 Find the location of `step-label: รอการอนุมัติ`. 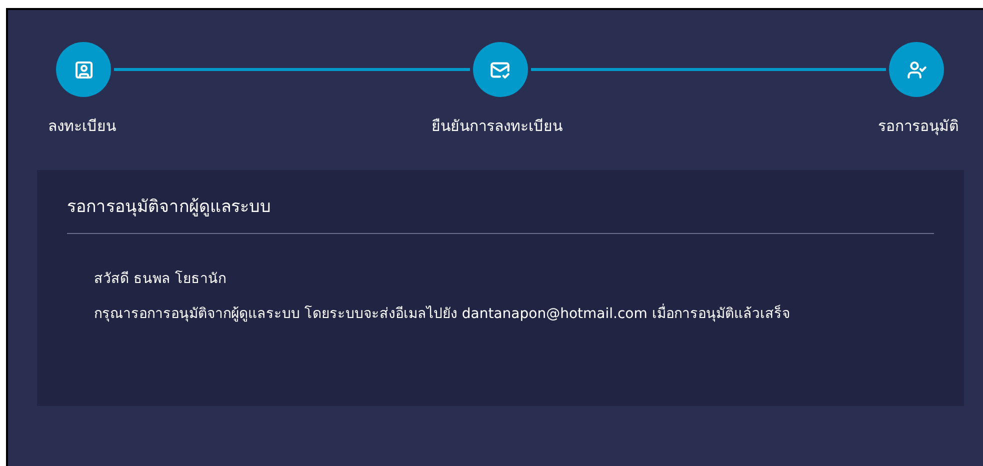

step-label: รอการอนุมัติ is located at coordinates (918, 127).